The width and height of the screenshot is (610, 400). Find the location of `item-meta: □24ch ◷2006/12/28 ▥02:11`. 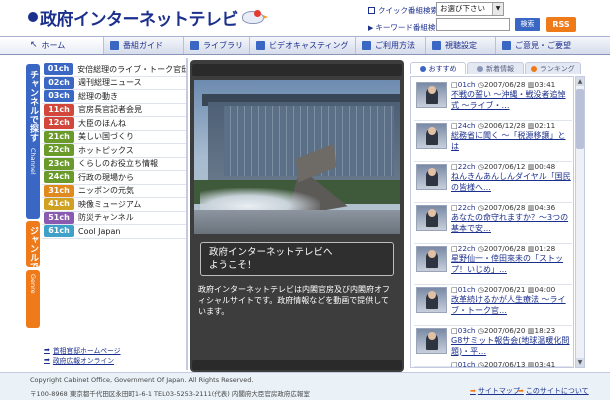

item-meta: □24ch ◷2006/12/28 ▥02:11 is located at coordinates (503, 125).